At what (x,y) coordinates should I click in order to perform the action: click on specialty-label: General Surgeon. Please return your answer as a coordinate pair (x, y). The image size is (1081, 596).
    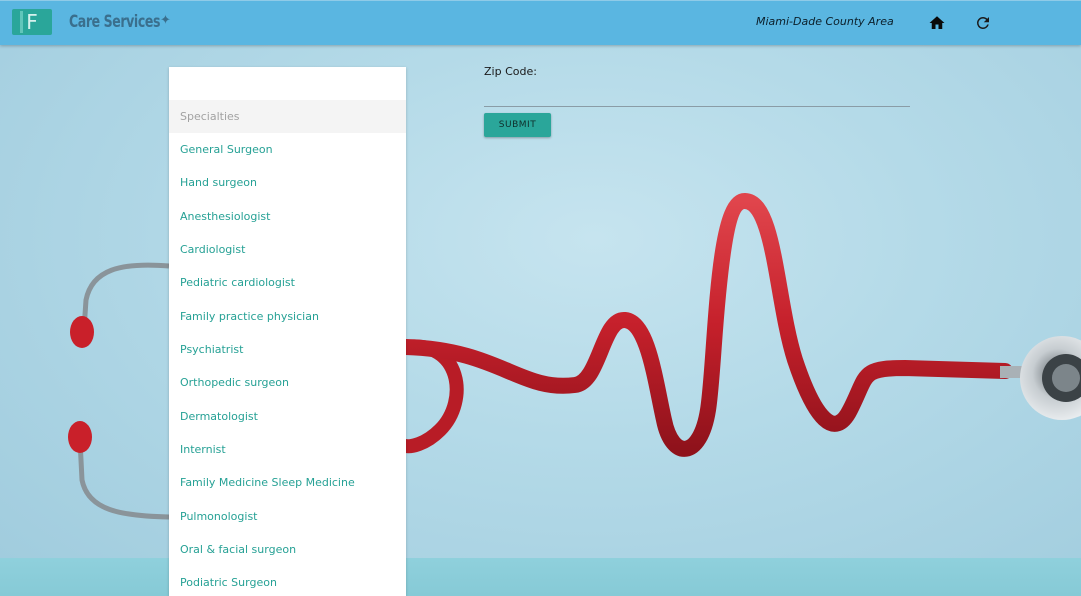
    Looking at the image, I should click on (226, 149).